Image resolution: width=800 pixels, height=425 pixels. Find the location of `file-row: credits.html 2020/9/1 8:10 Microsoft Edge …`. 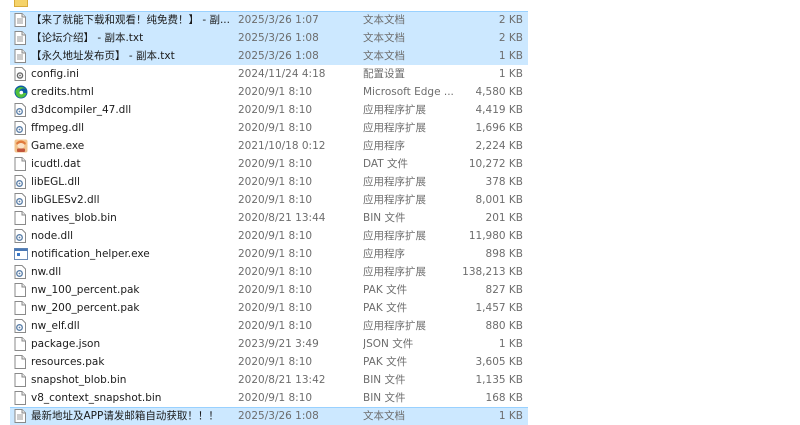

file-row: credits.html 2020/9/1 8:10 Microsoft Edge … is located at coordinates (400, 92).